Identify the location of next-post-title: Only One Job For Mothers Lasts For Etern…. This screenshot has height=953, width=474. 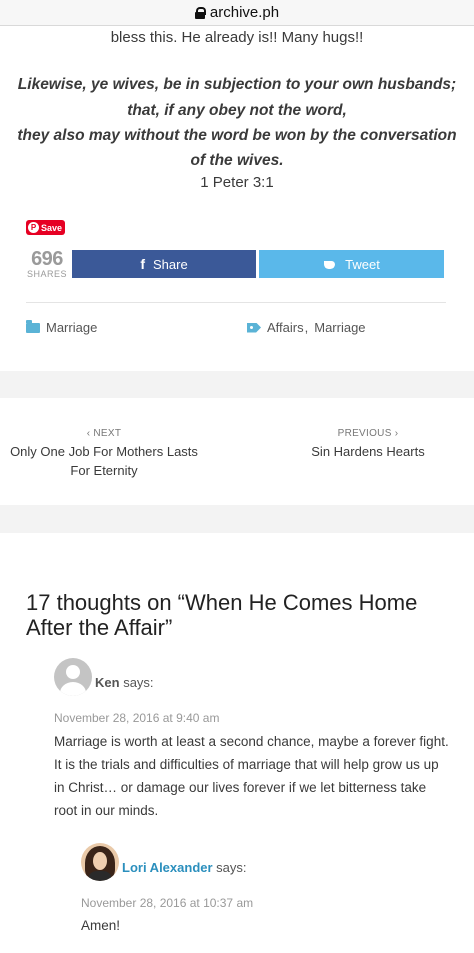
(104, 461).